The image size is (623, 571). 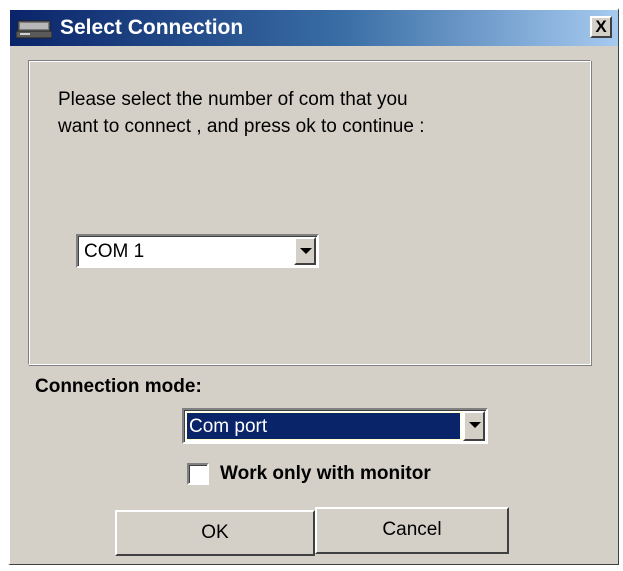 What do you see at coordinates (34, 29) in the screenshot?
I see `computer-icon` at bounding box center [34, 29].